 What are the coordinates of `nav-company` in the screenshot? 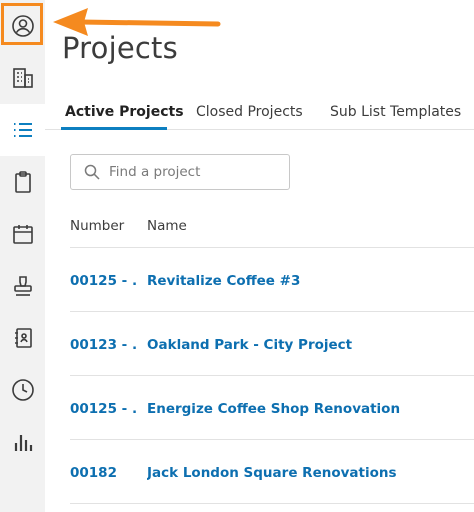 It's located at (22, 78).